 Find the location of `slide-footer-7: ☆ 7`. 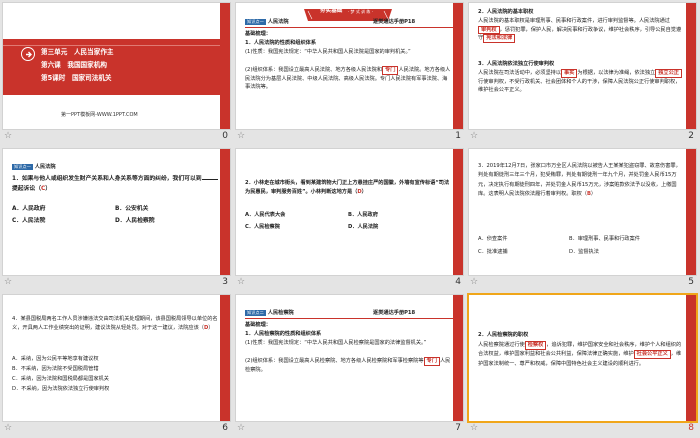

slide-footer-7: ☆ 7 is located at coordinates (349, 429).